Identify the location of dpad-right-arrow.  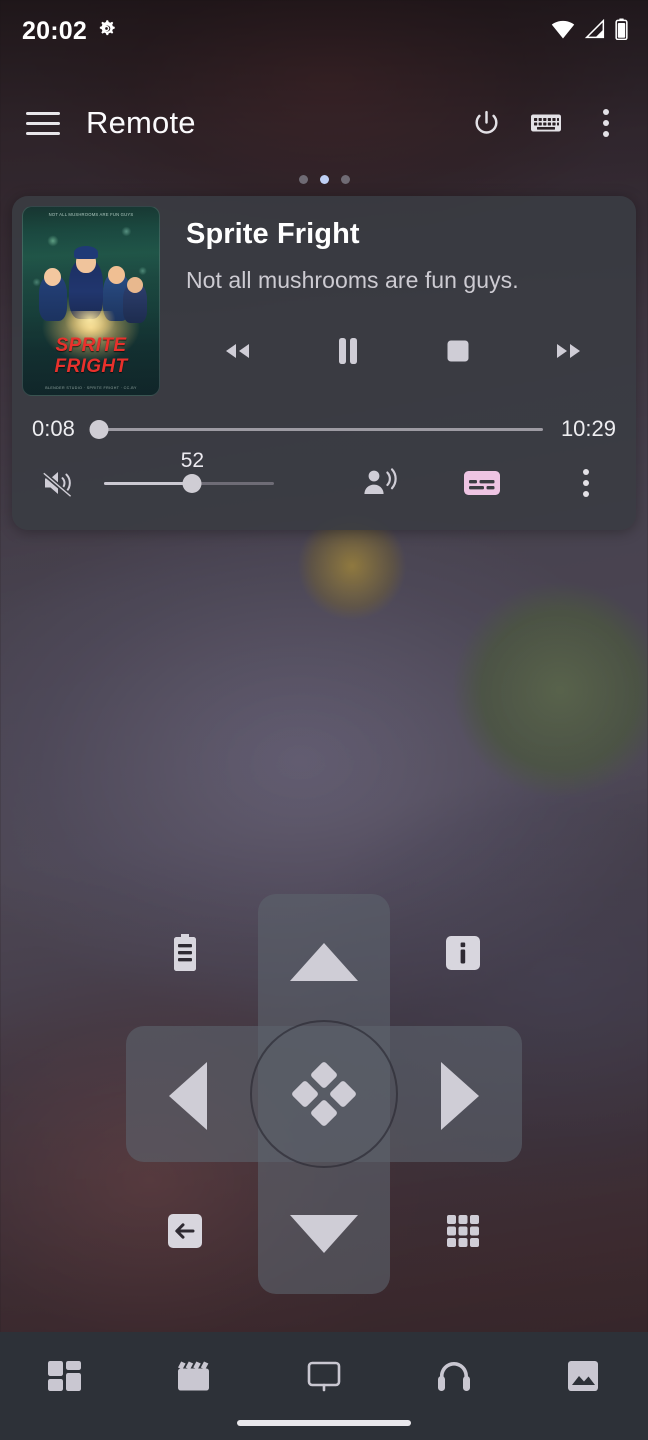
(460, 1096).